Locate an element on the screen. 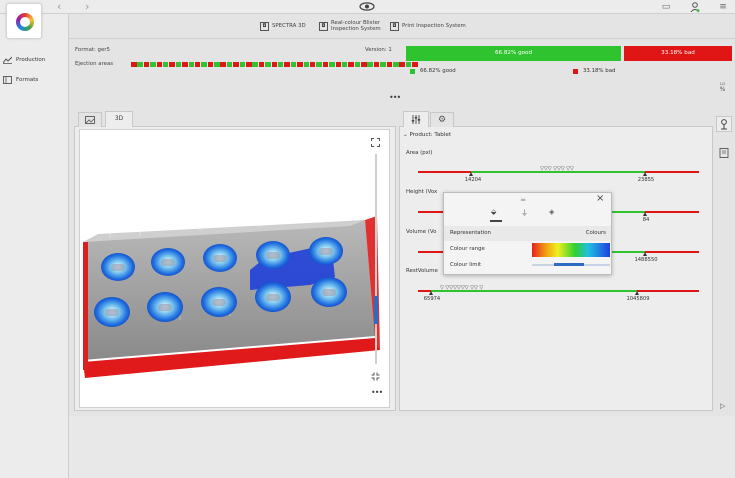  metric-volume-max: 1488550 is located at coordinates (646, 260).